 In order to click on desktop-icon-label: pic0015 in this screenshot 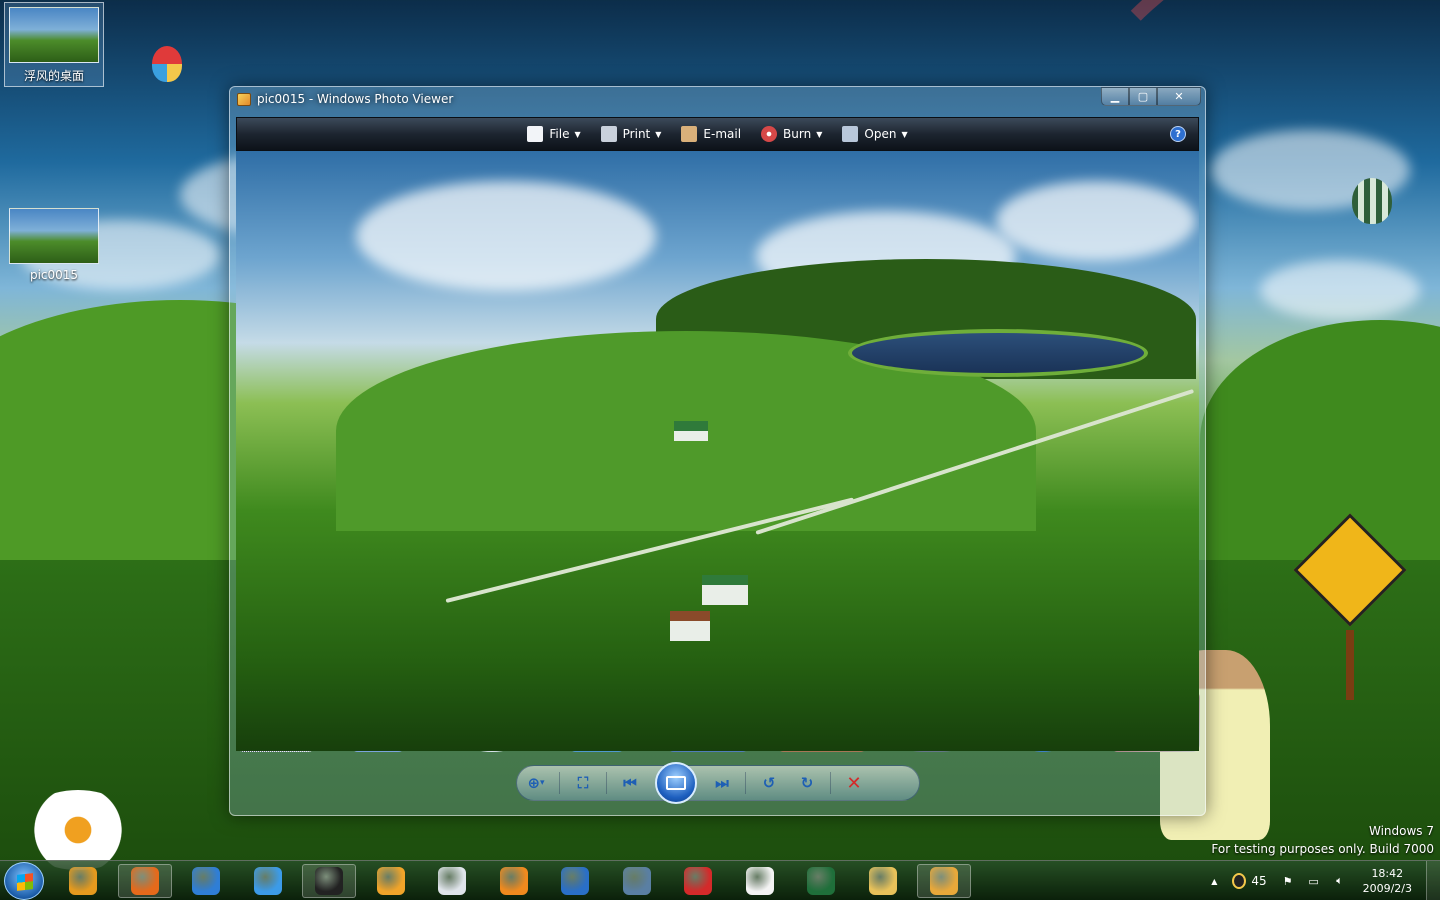, I will do `click(54, 275)`.